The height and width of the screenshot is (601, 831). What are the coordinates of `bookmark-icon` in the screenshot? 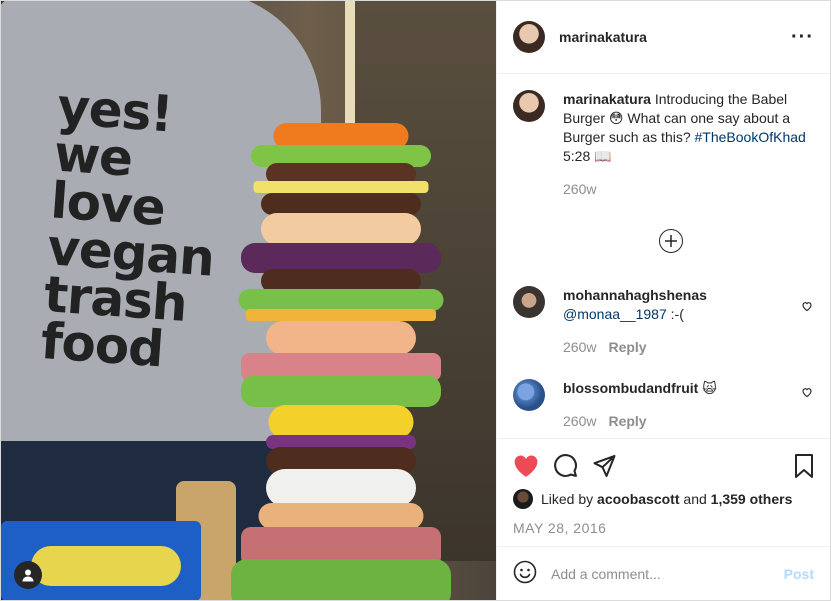 It's located at (804, 467).